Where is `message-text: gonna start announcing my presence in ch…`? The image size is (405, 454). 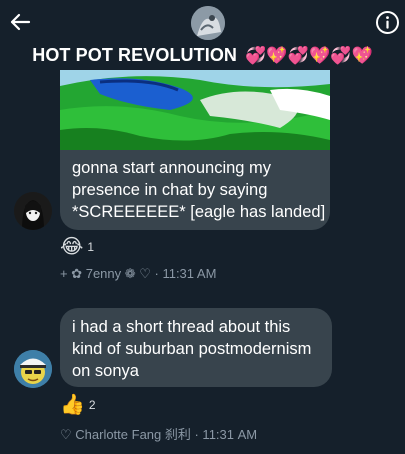 message-text: gonna start announcing my presence in ch… is located at coordinates (199, 190).